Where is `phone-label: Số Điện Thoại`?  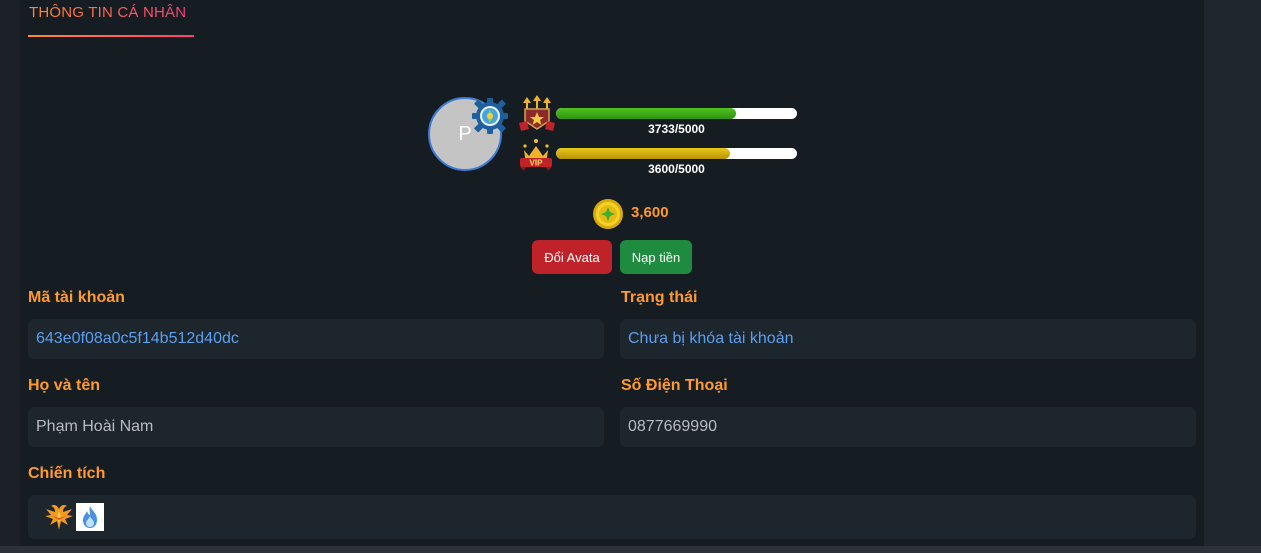
phone-label: Số Điện Thoại is located at coordinates (674, 385).